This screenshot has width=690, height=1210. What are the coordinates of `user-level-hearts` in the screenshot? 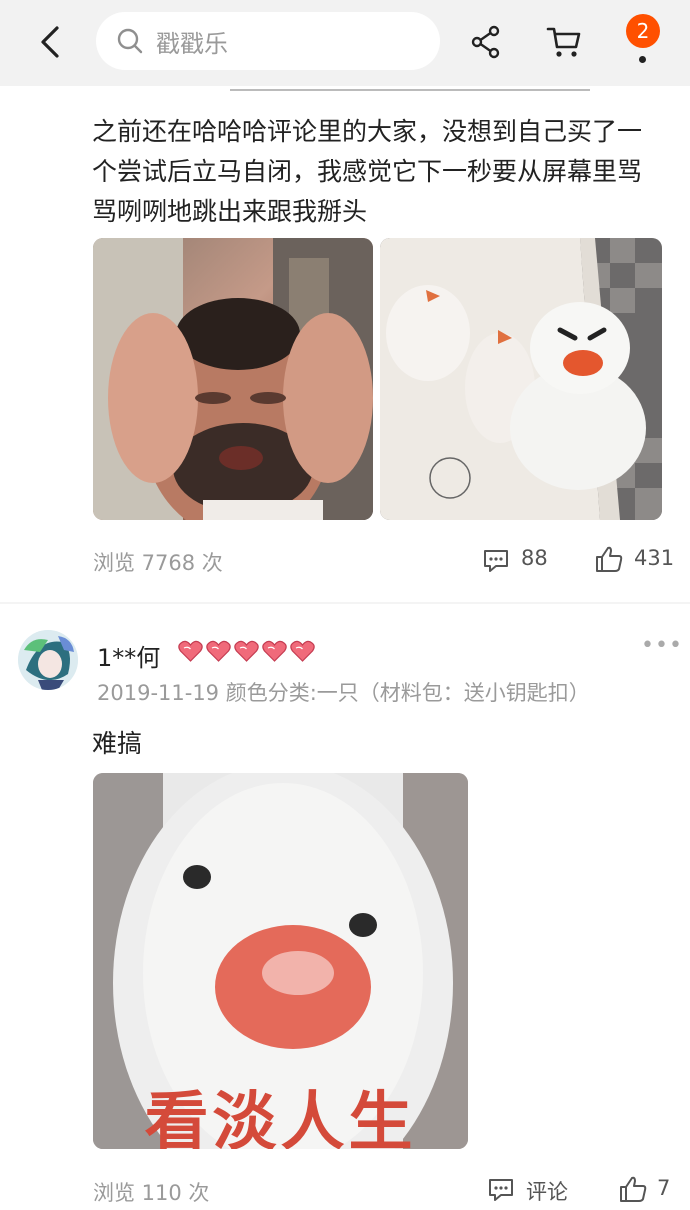 It's located at (246, 651).